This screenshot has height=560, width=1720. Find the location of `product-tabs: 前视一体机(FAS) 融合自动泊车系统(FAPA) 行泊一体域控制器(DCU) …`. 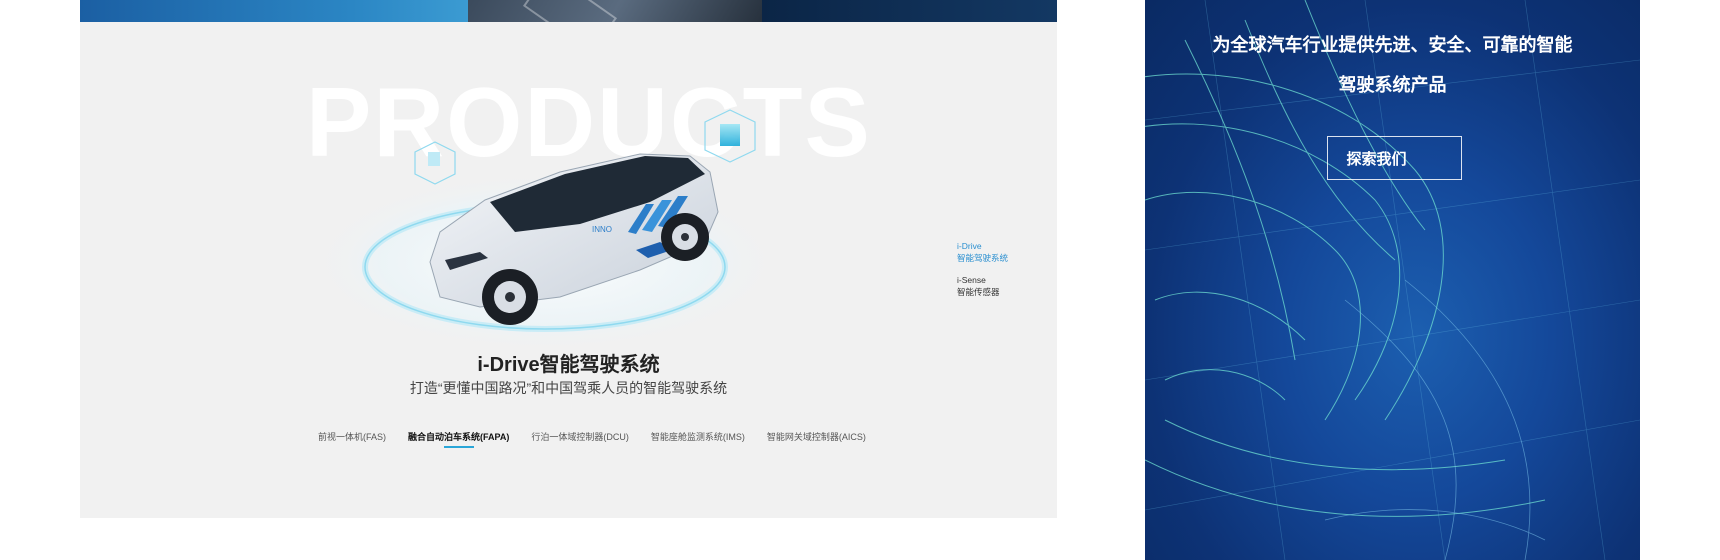

product-tabs: 前视一体机(FAS) 融合自动泊车系统(FAPA) 行泊一体域控制器(DCU) … is located at coordinates (592, 439).